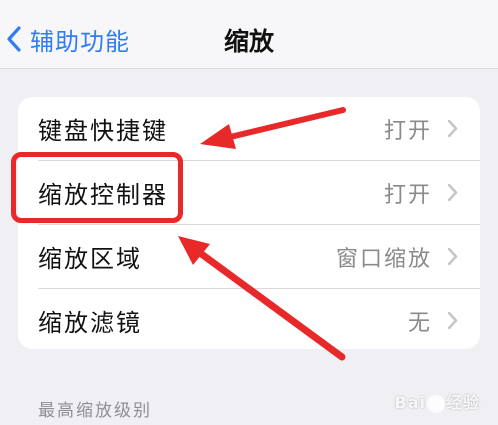 The image size is (498, 425). Describe the element at coordinates (273, 128) in the screenshot. I see `annotation-arrow-upper` at that location.